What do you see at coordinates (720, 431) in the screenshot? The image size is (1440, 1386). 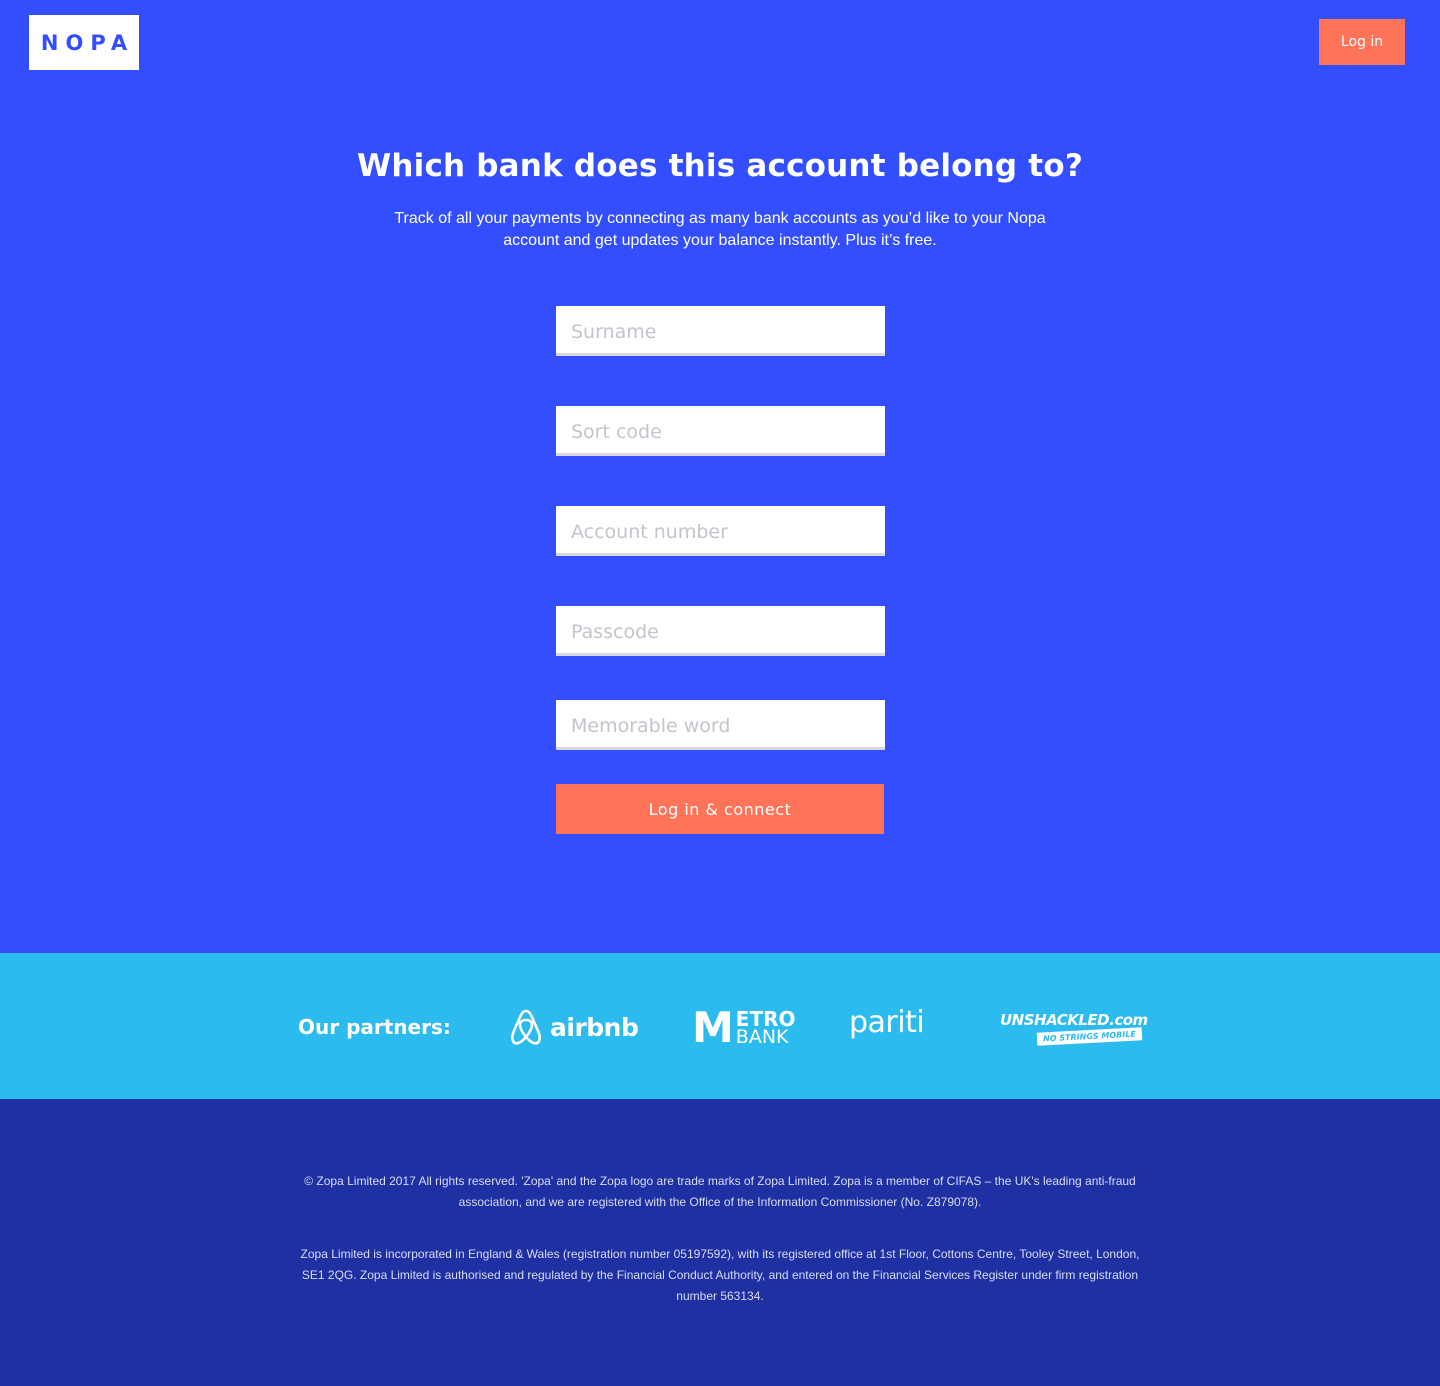 I see `sort-code-input` at bounding box center [720, 431].